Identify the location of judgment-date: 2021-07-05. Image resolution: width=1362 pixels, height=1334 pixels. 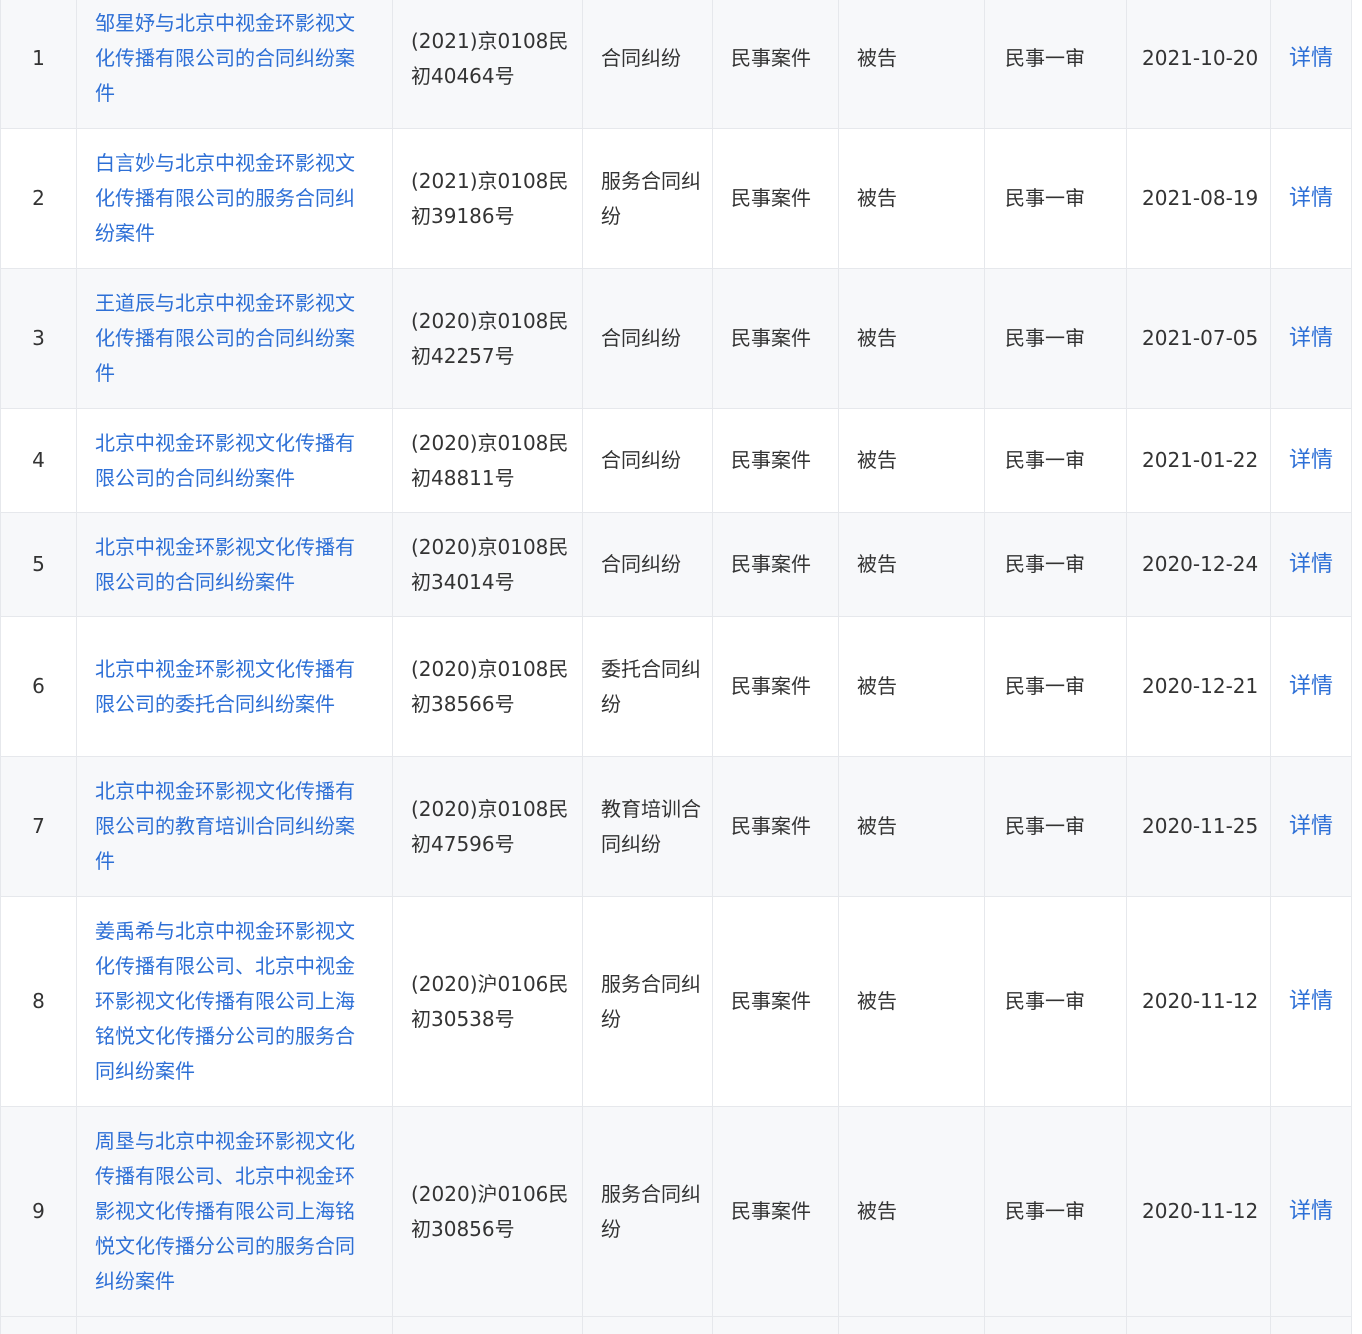
(1200, 338).